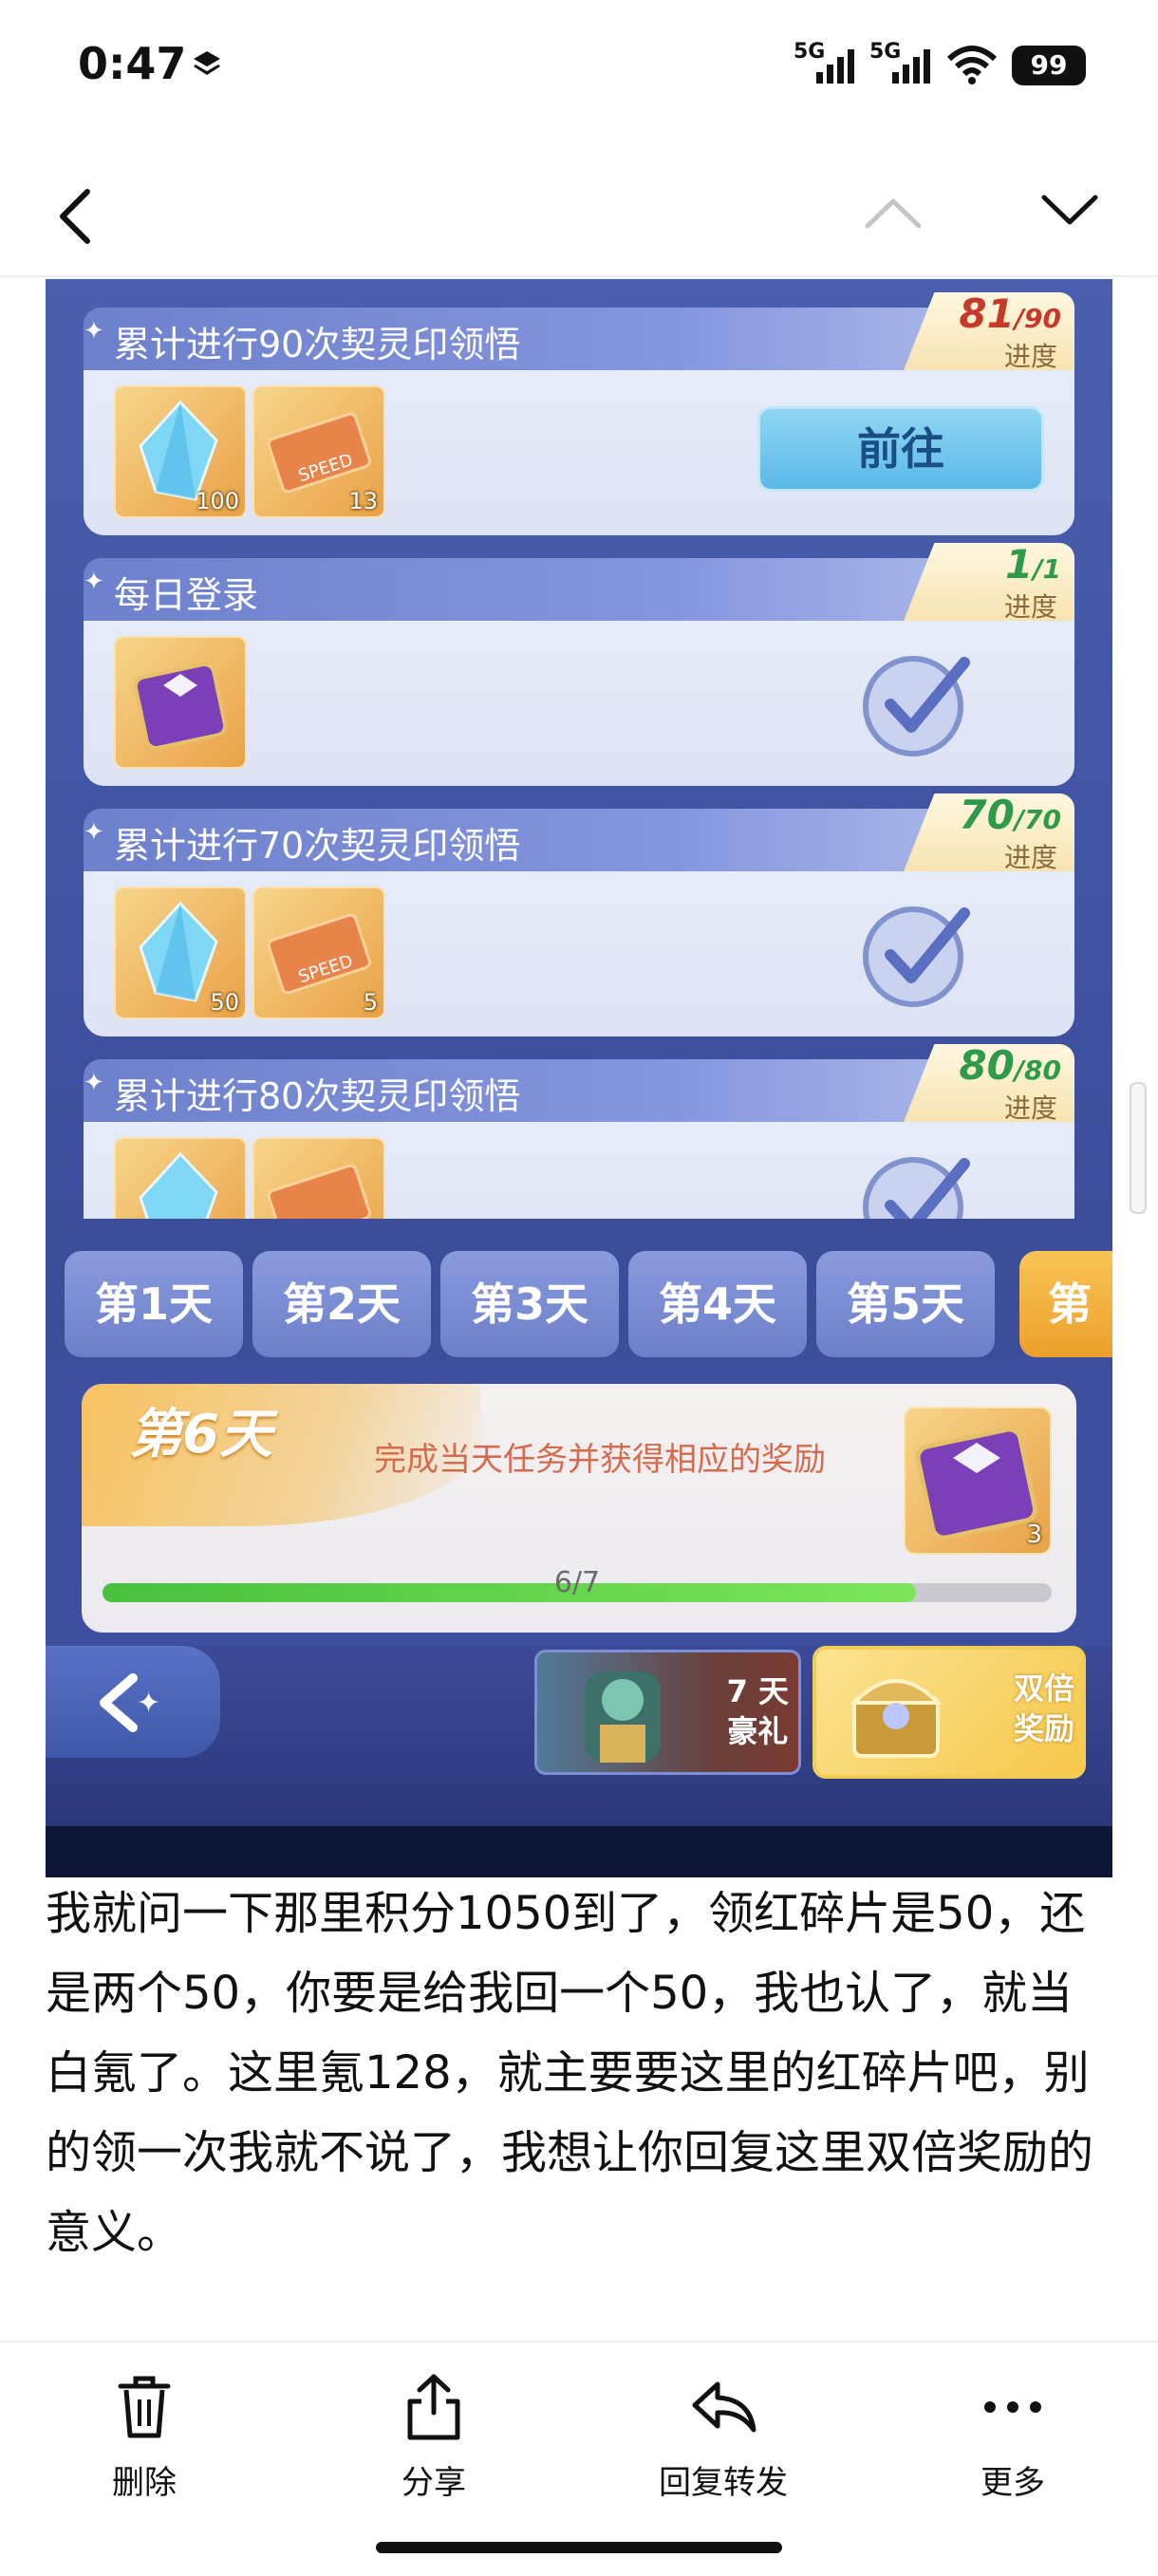 This screenshot has height=2576, width=1158. Describe the element at coordinates (758, 1731) in the screenshot. I see `gift-line-2: 豪礼` at that location.